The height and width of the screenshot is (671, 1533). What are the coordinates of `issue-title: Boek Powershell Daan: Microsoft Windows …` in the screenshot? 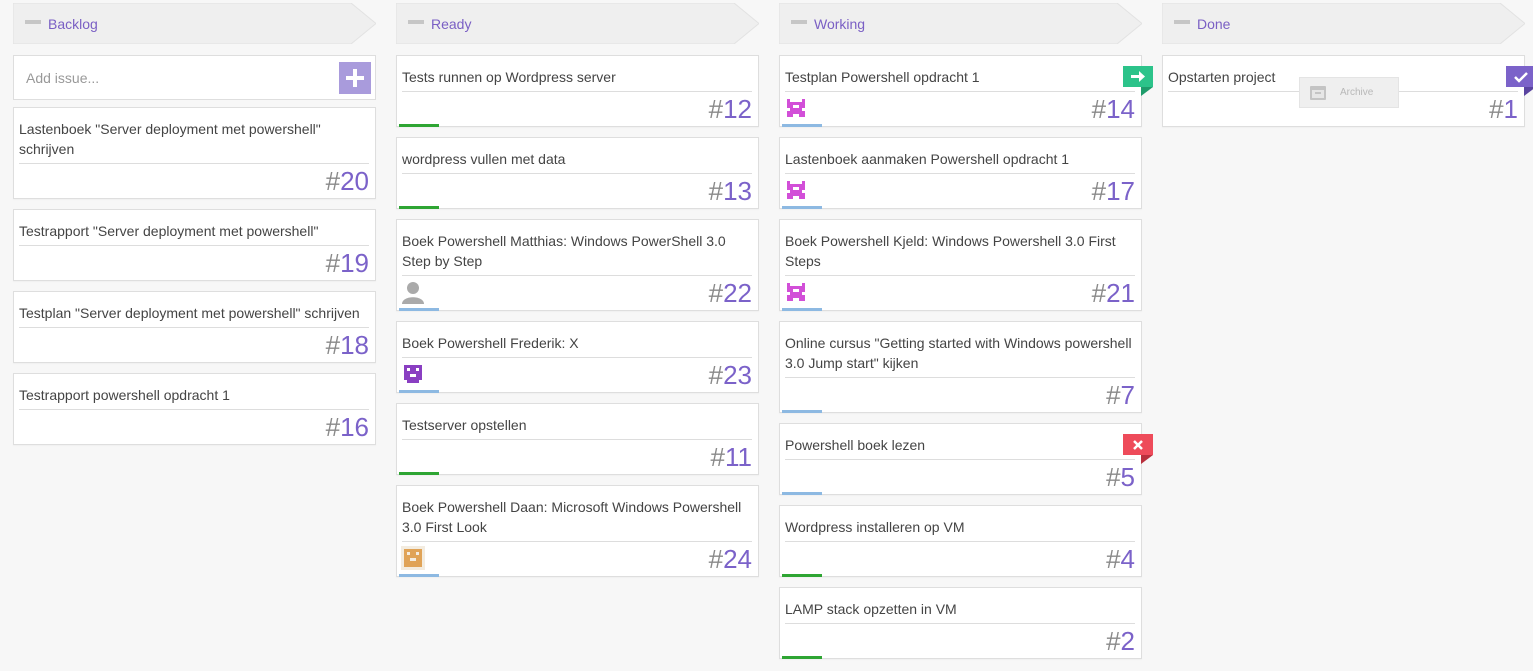 It's located at (572, 517).